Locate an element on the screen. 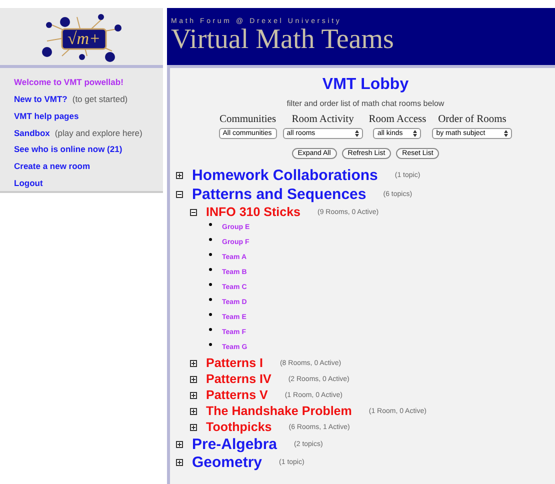  filter-label: Room Access is located at coordinates (397, 119).